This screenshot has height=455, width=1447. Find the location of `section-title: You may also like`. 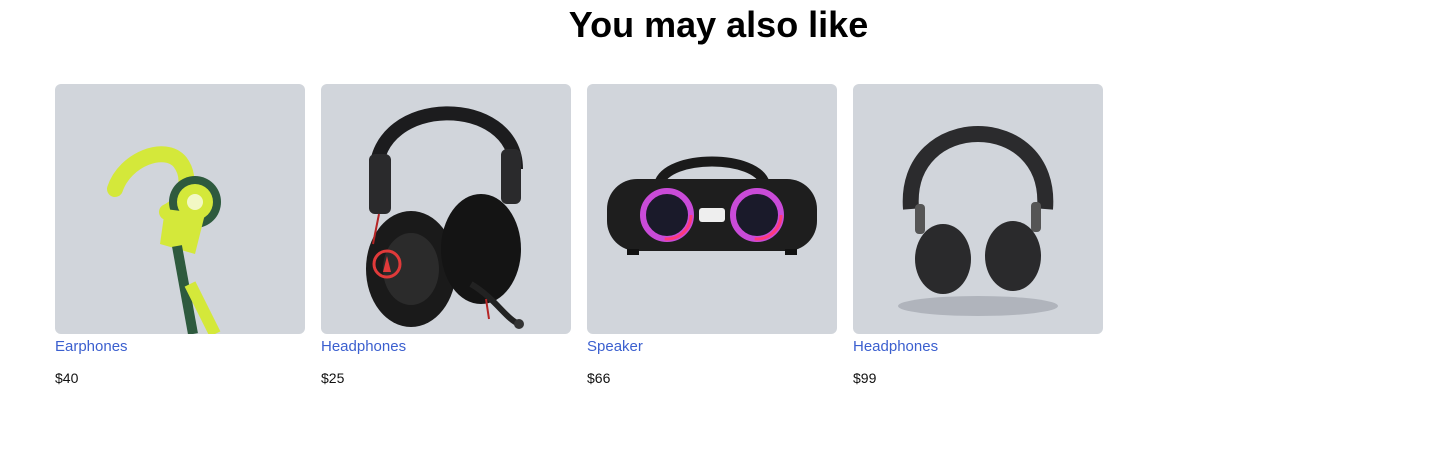

section-title: You may also like is located at coordinates (718, 24).